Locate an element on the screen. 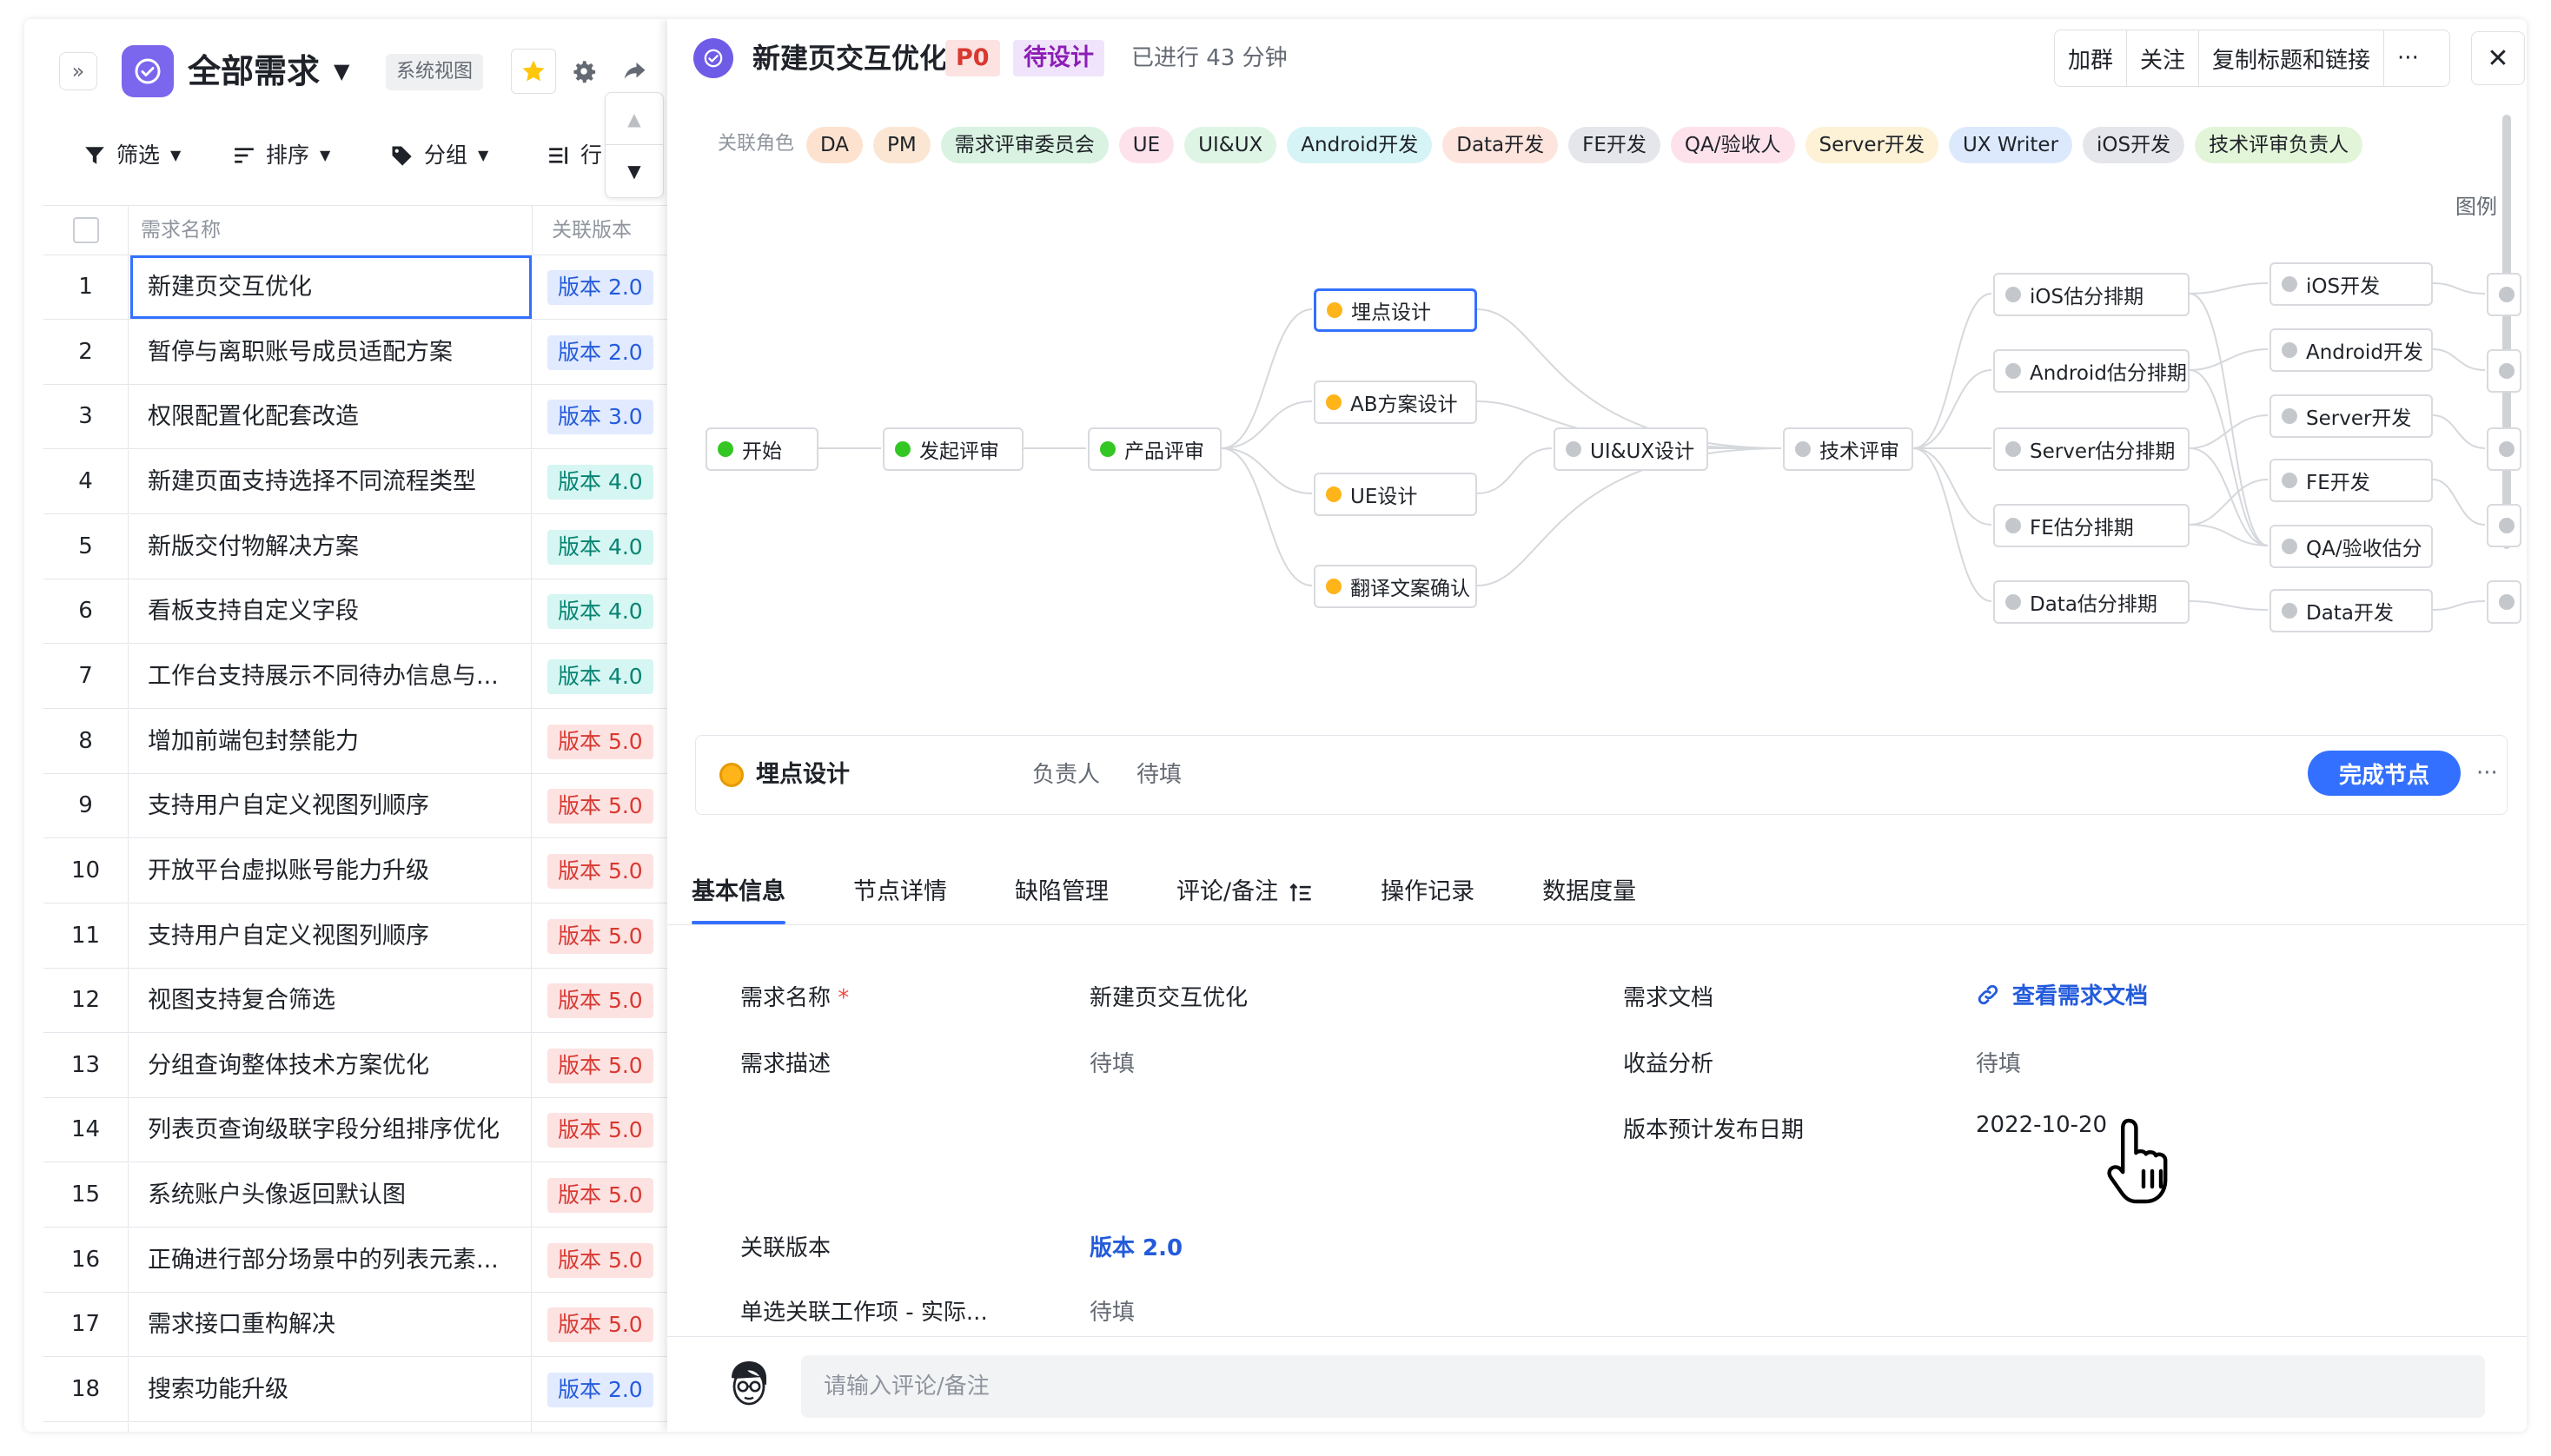 The height and width of the screenshot is (1456, 2551). table-row: 8 增加前端包封禁能力 版本 5.0 is located at coordinates (355, 741).